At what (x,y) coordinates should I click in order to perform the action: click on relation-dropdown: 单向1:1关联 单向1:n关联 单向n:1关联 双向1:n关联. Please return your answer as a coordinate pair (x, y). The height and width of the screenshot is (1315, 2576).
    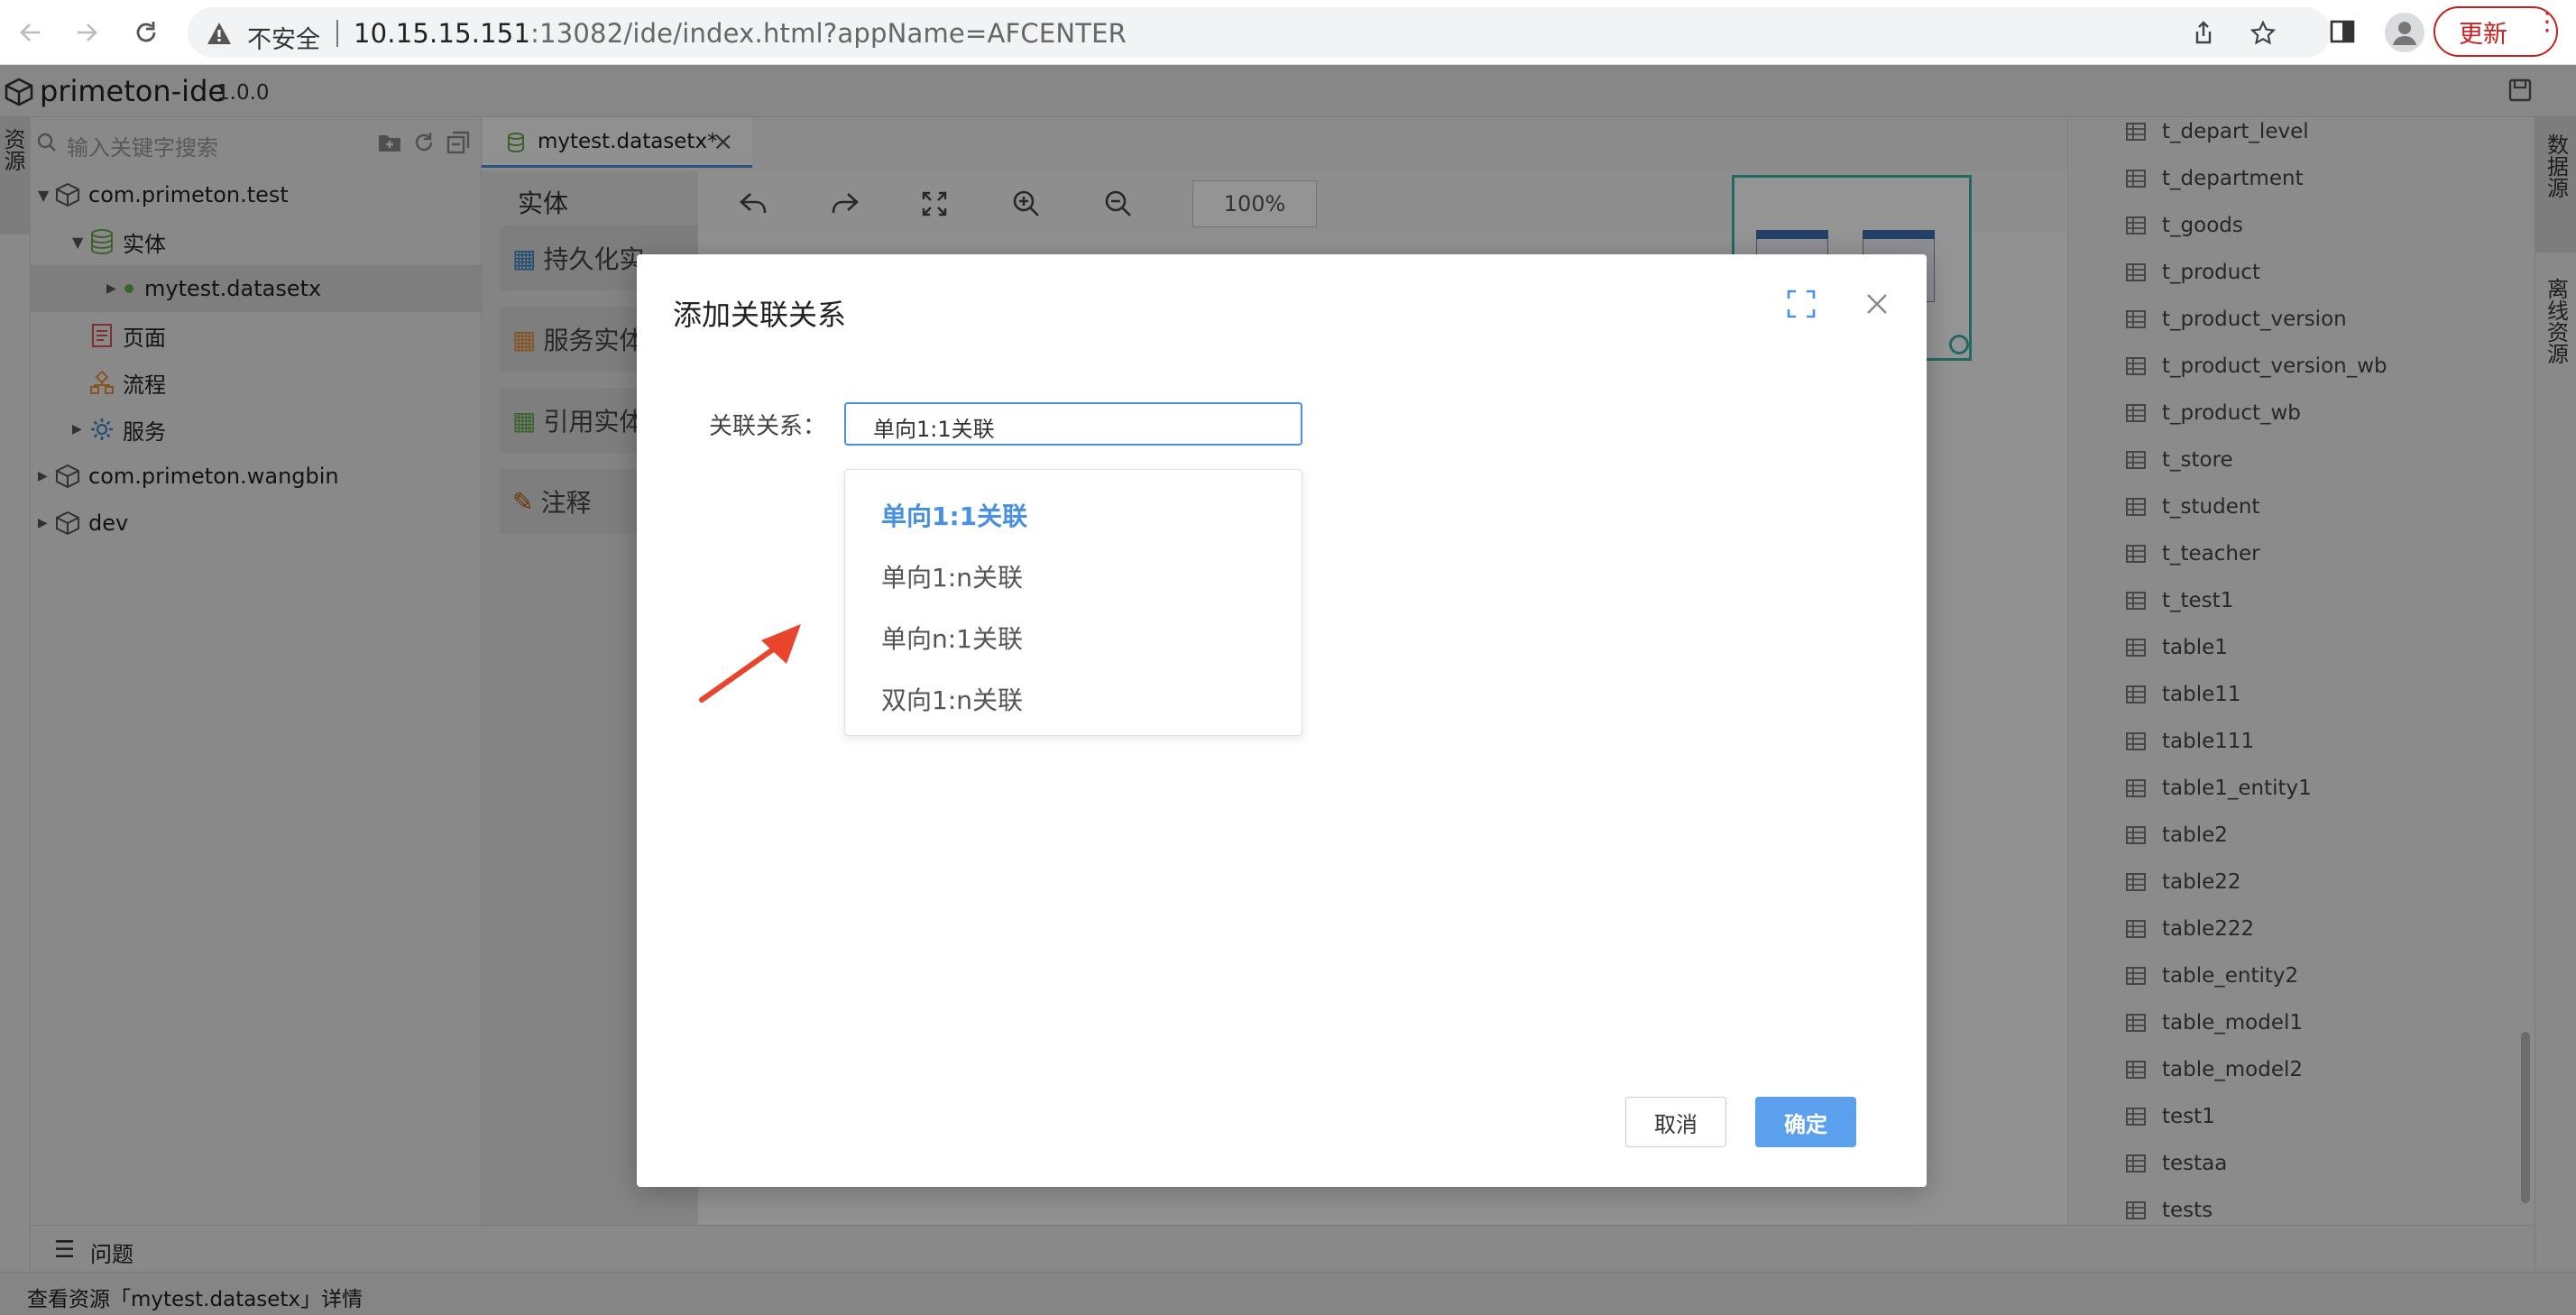
    Looking at the image, I should click on (1073, 602).